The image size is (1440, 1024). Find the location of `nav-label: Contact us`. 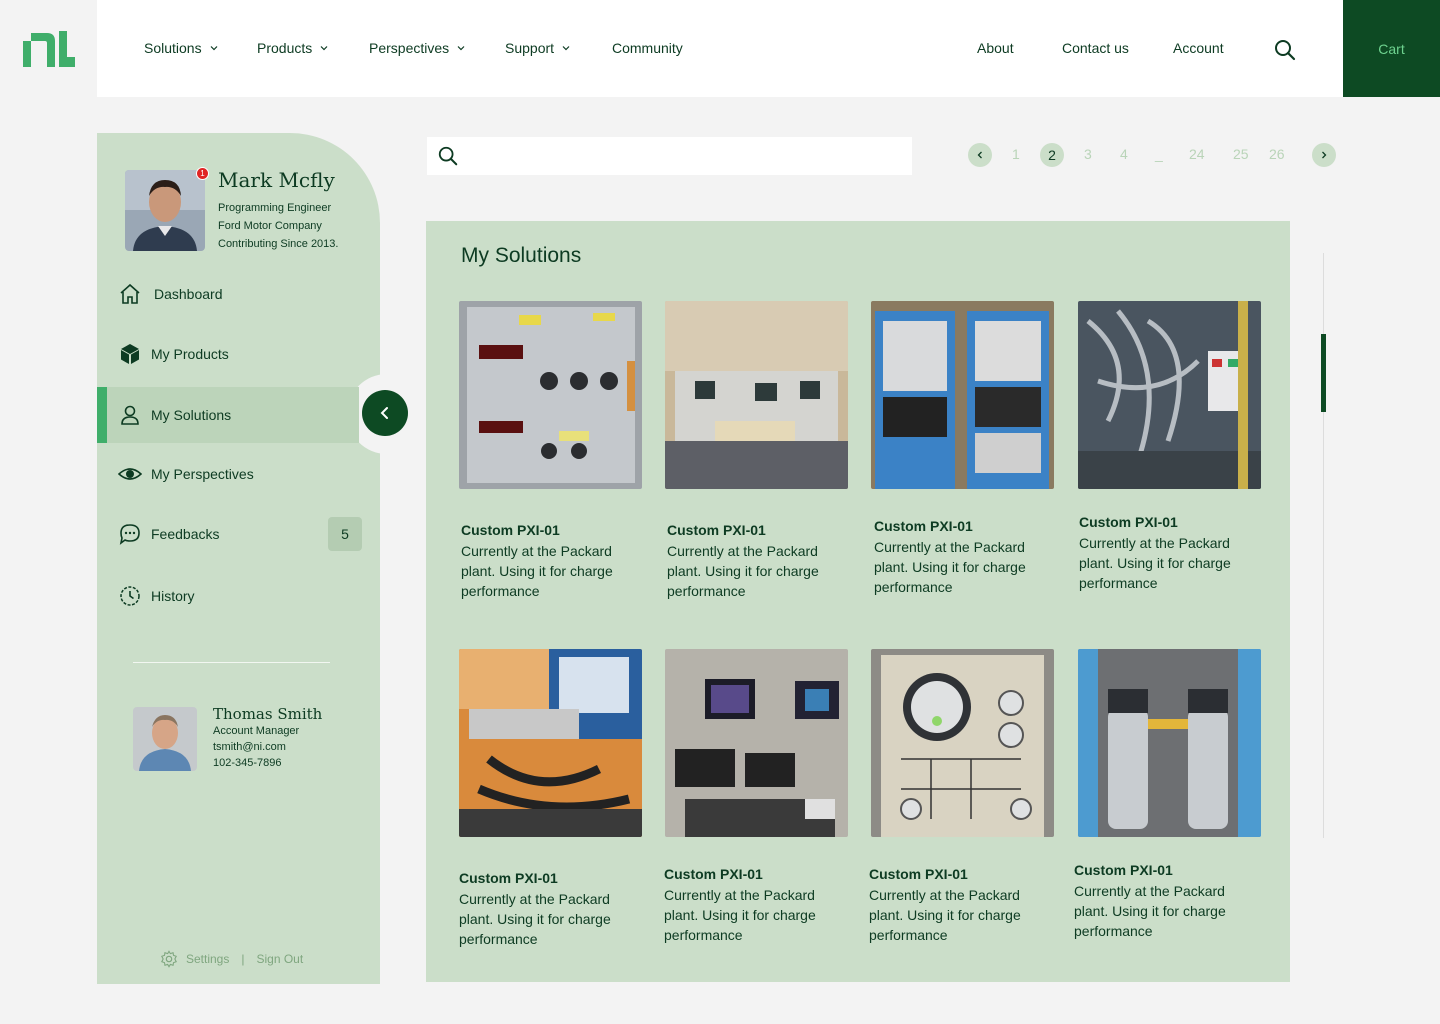

nav-label: Contact us is located at coordinates (1095, 48).